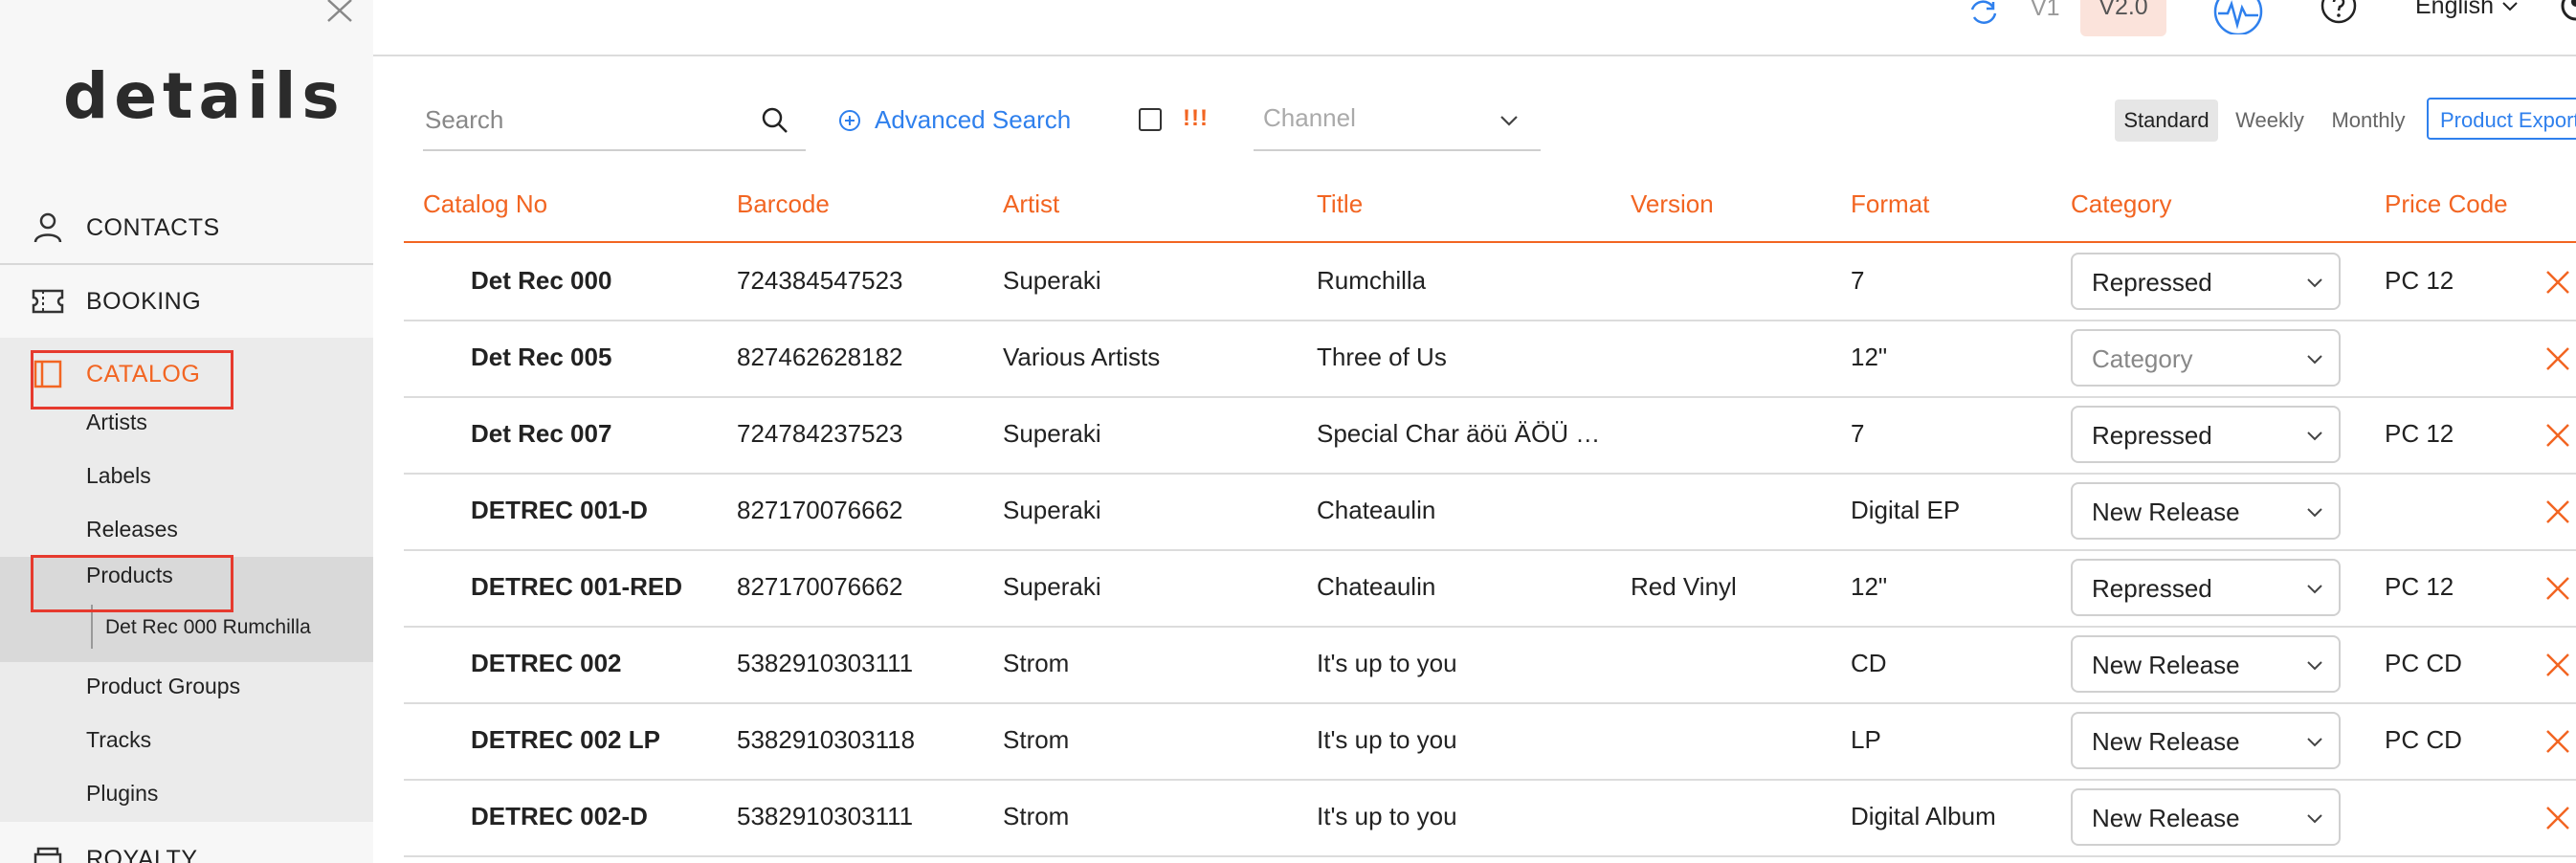 The width and height of the screenshot is (2576, 863). What do you see at coordinates (2454, 10) in the screenshot?
I see `language-select: English` at bounding box center [2454, 10].